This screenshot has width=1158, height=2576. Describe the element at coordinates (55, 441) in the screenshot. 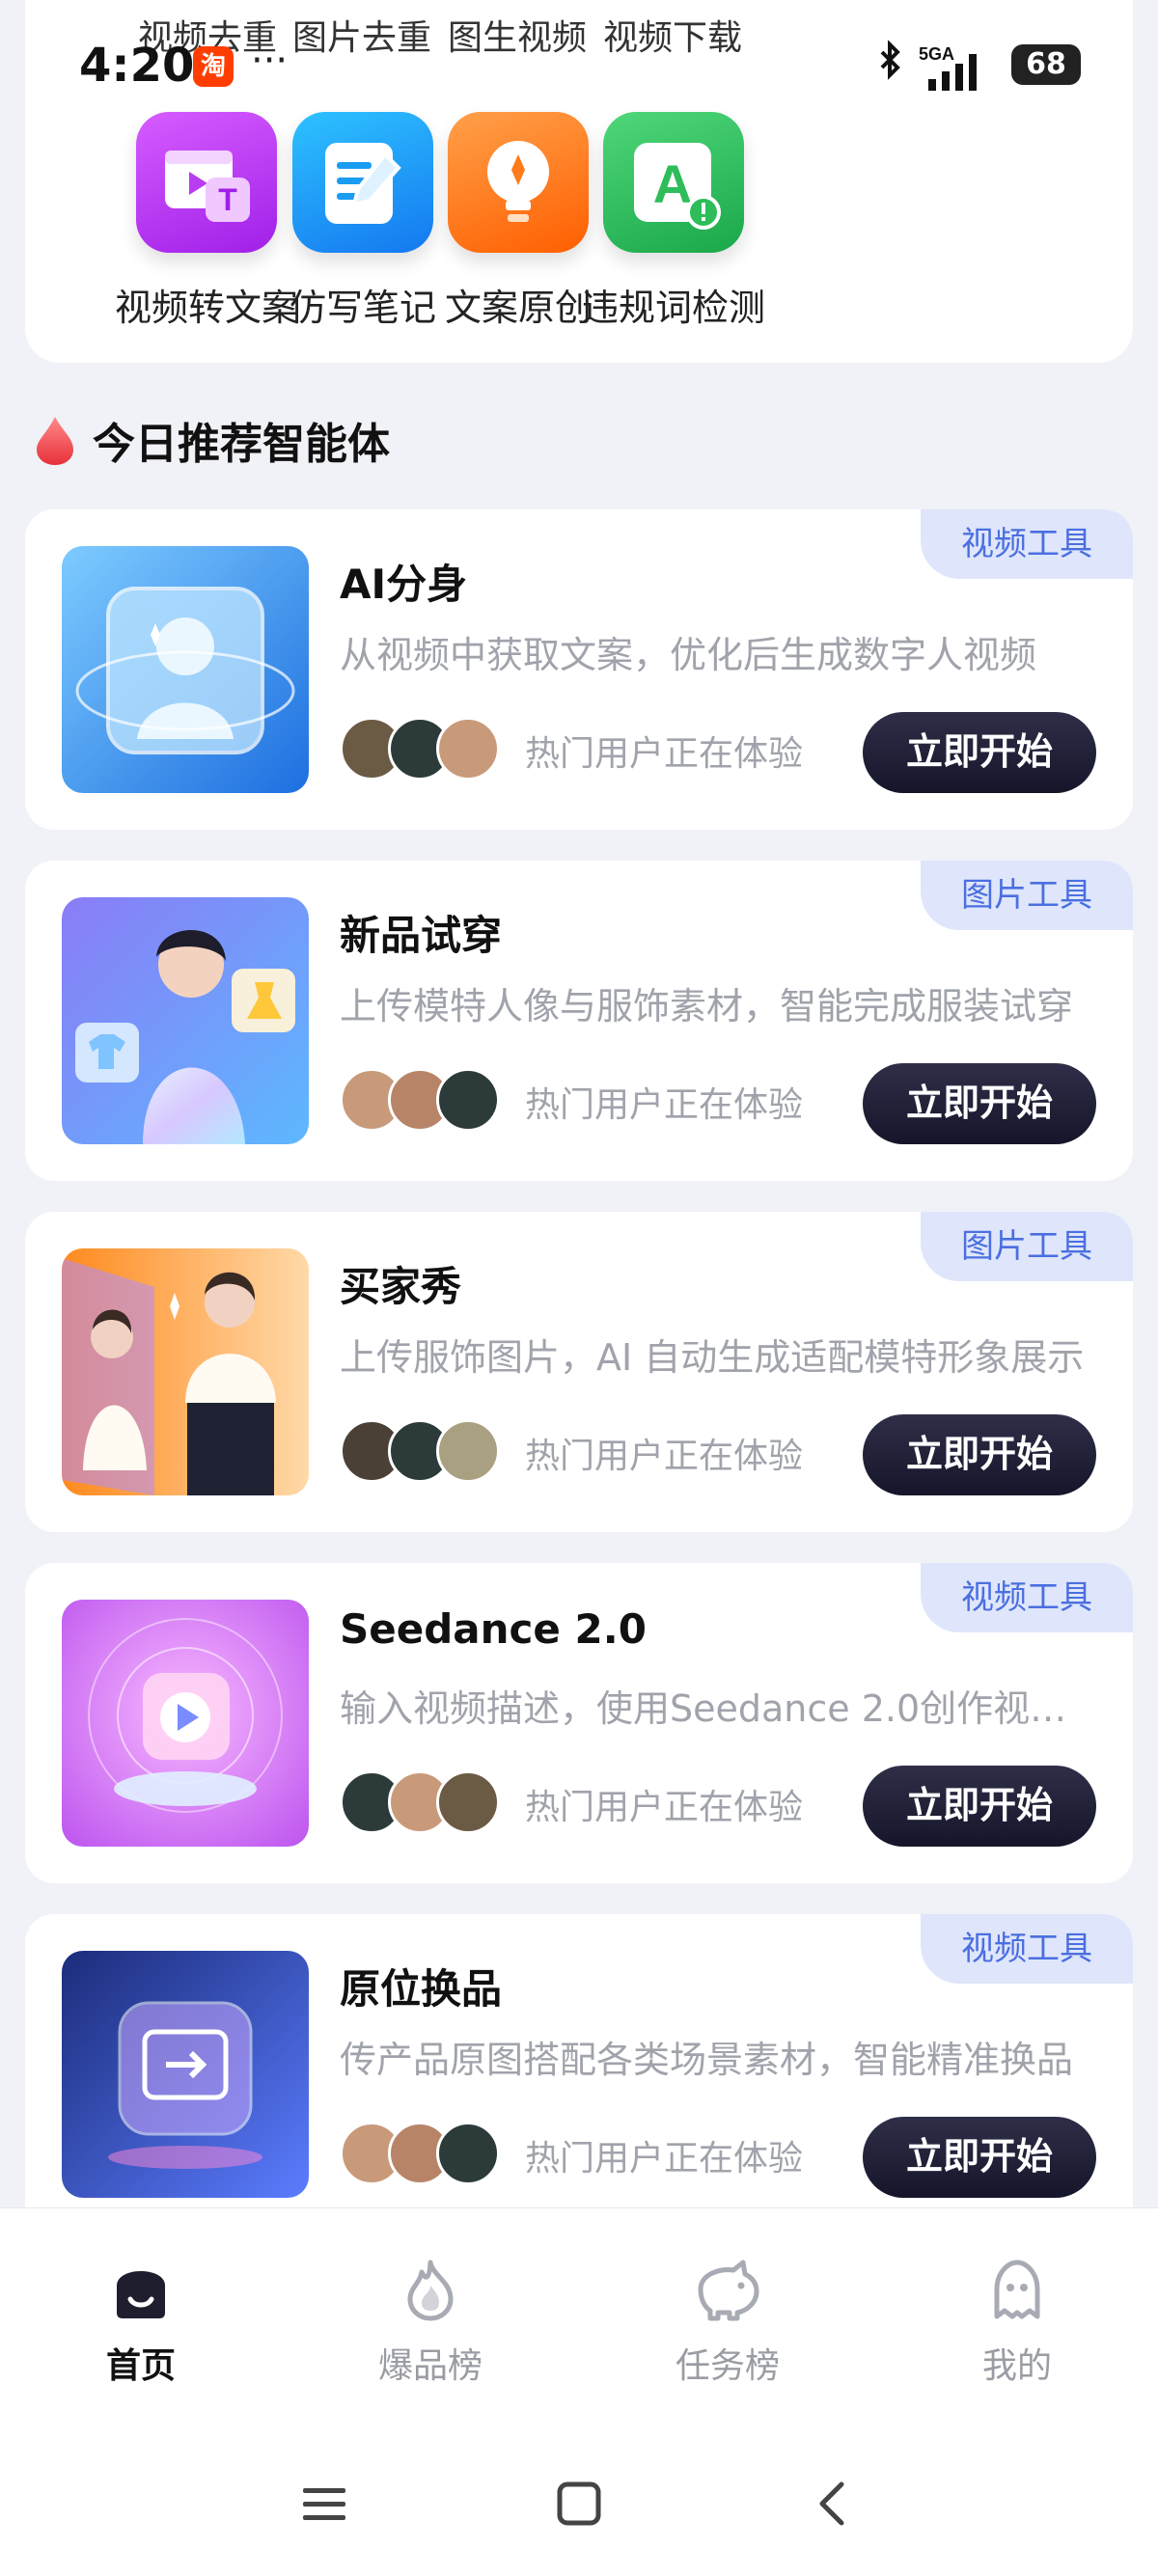

I see `fire-drop-icon` at that location.